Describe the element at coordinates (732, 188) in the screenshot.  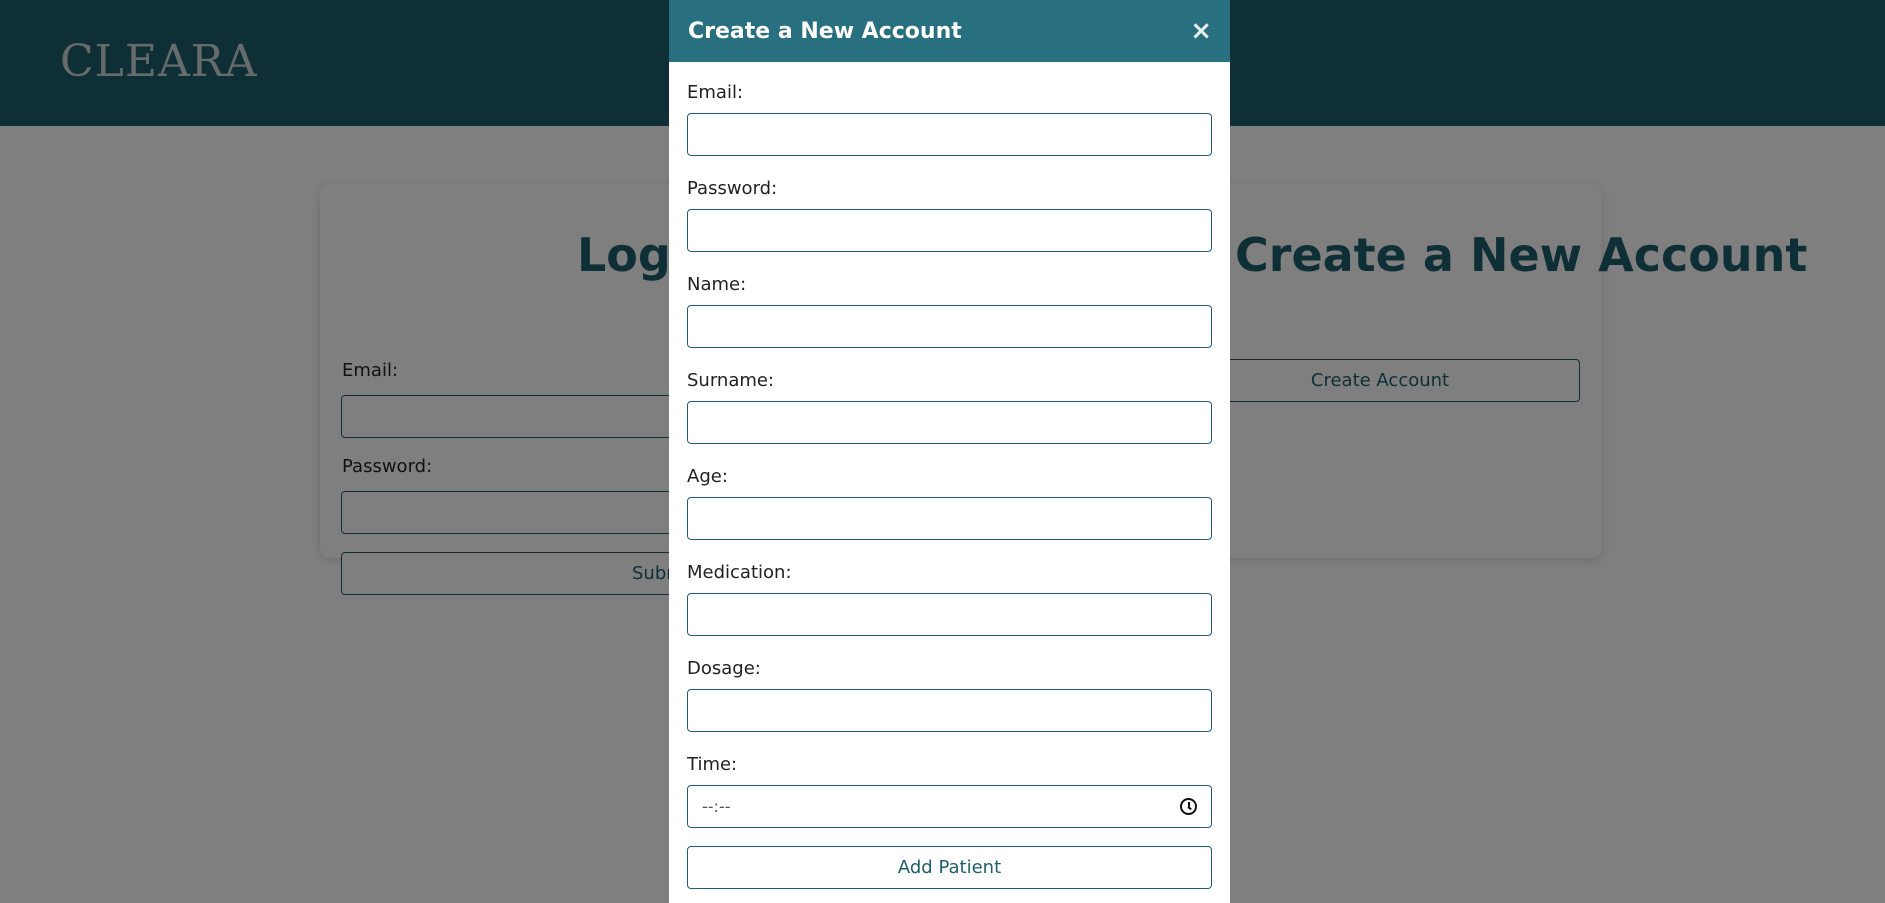
I see `password-label: Password:` at that location.